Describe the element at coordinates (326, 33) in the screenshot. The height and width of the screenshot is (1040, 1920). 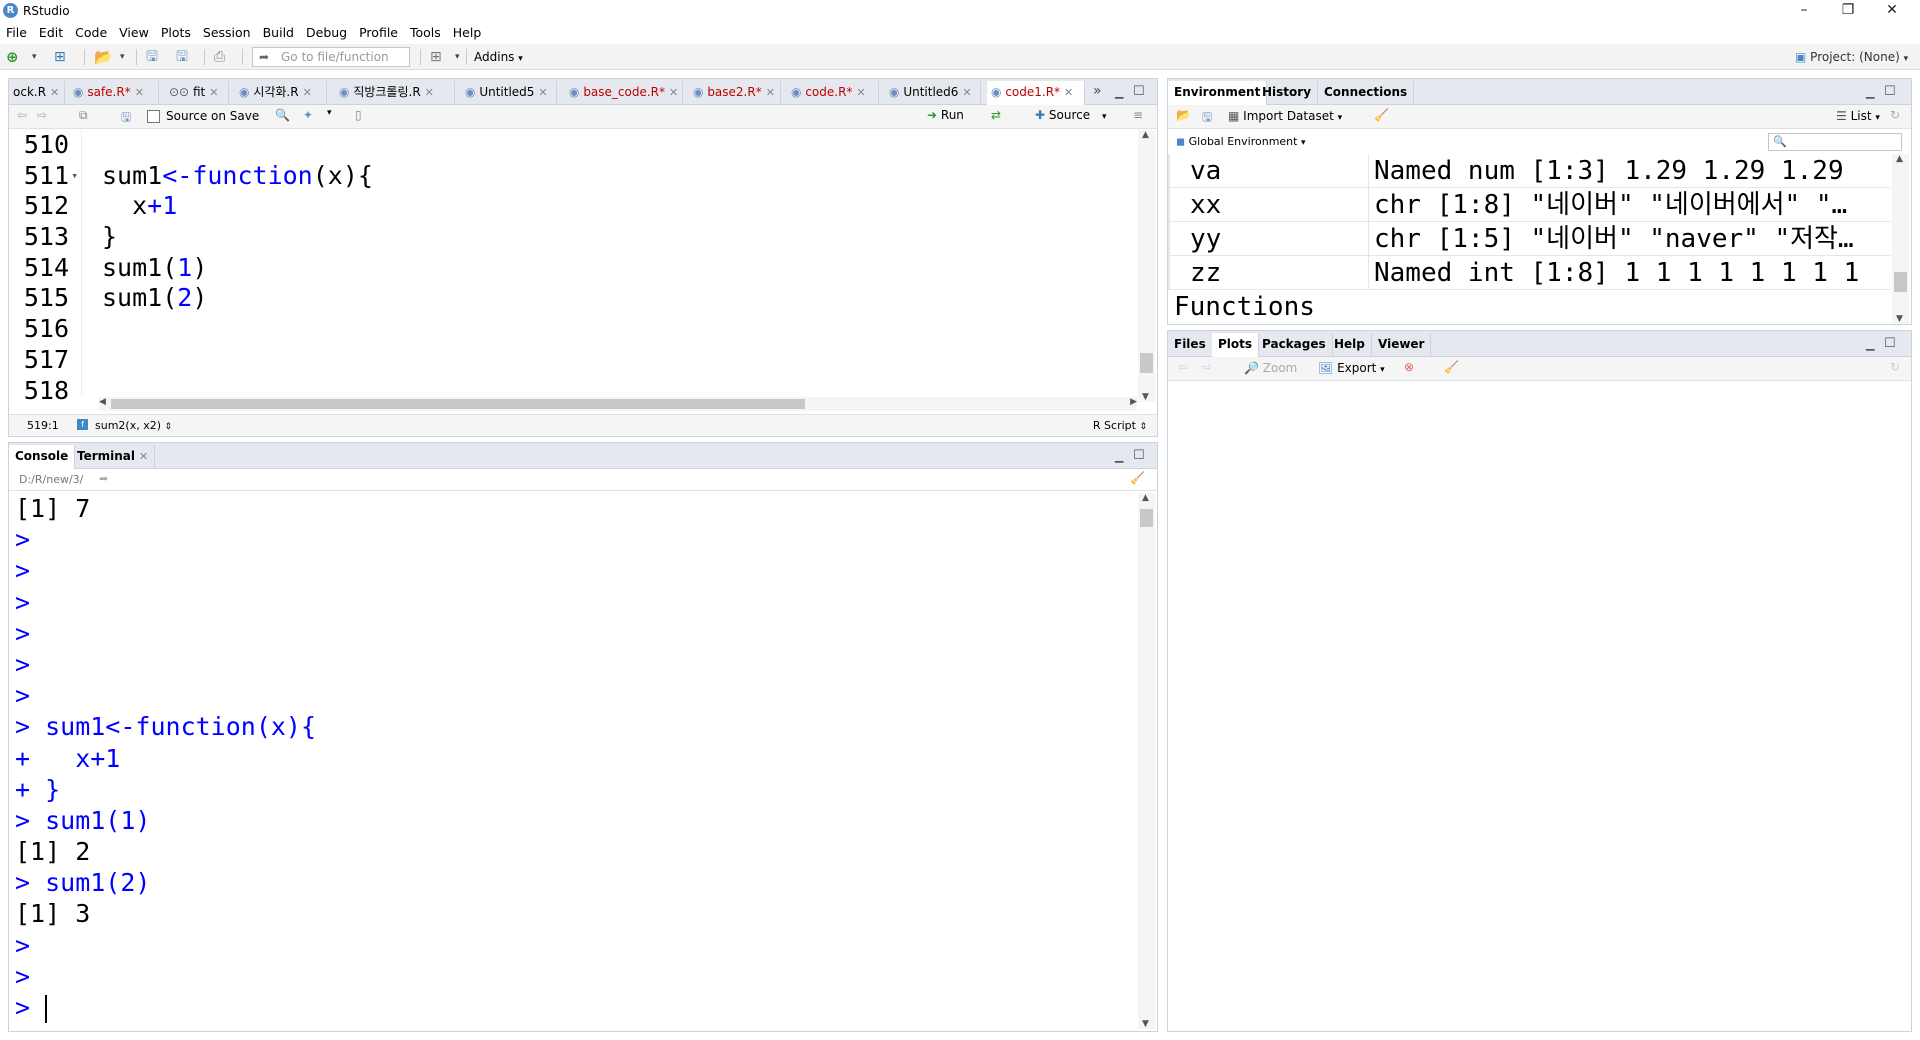
I see `menu-debug: Debug` at that location.